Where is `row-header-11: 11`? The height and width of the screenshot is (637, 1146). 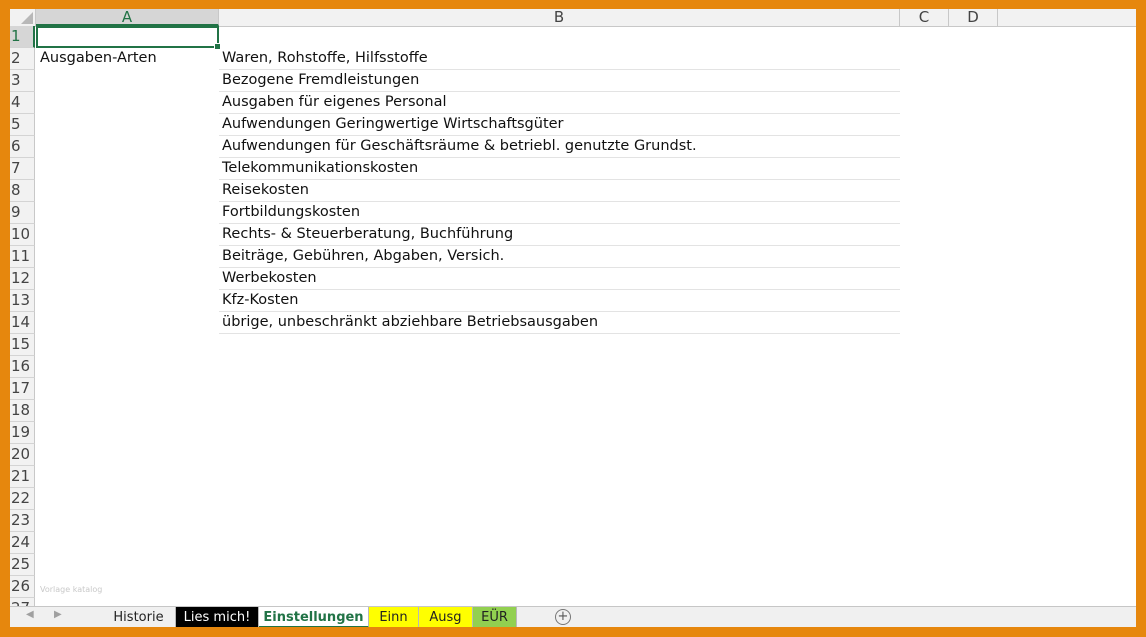
row-header-11: 11 is located at coordinates (22, 257).